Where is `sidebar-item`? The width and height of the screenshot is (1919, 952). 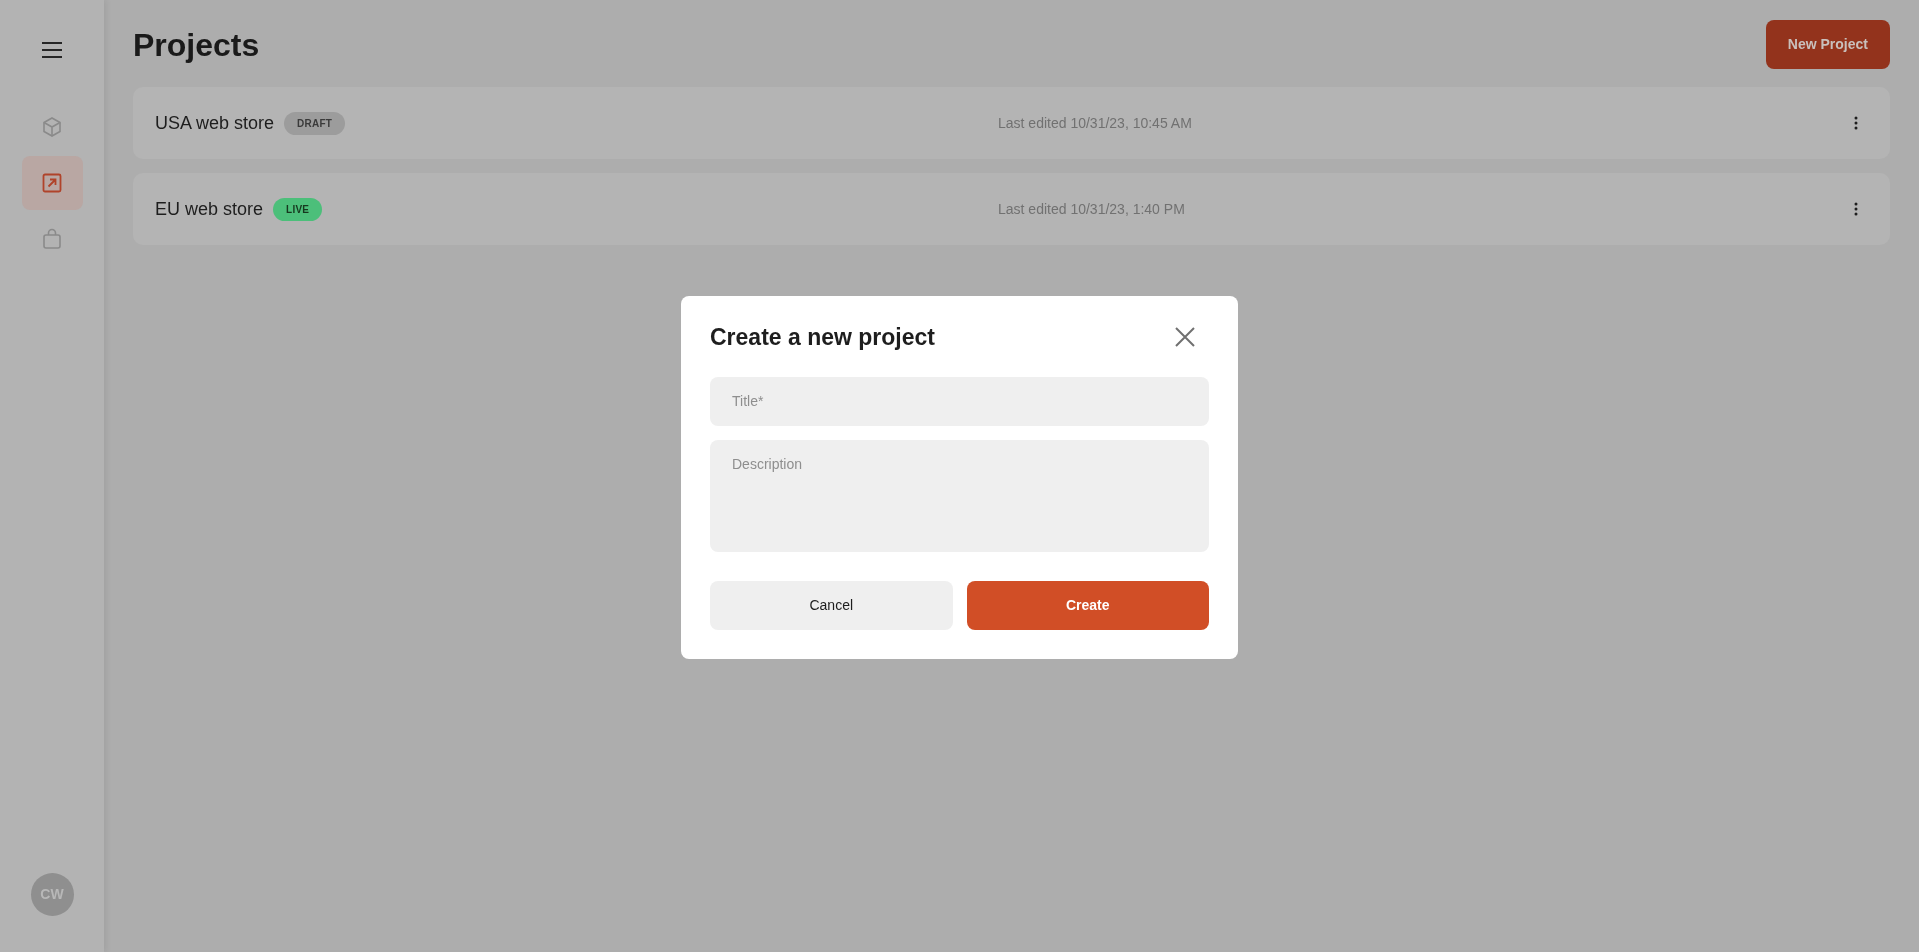 sidebar-item is located at coordinates (52, 183).